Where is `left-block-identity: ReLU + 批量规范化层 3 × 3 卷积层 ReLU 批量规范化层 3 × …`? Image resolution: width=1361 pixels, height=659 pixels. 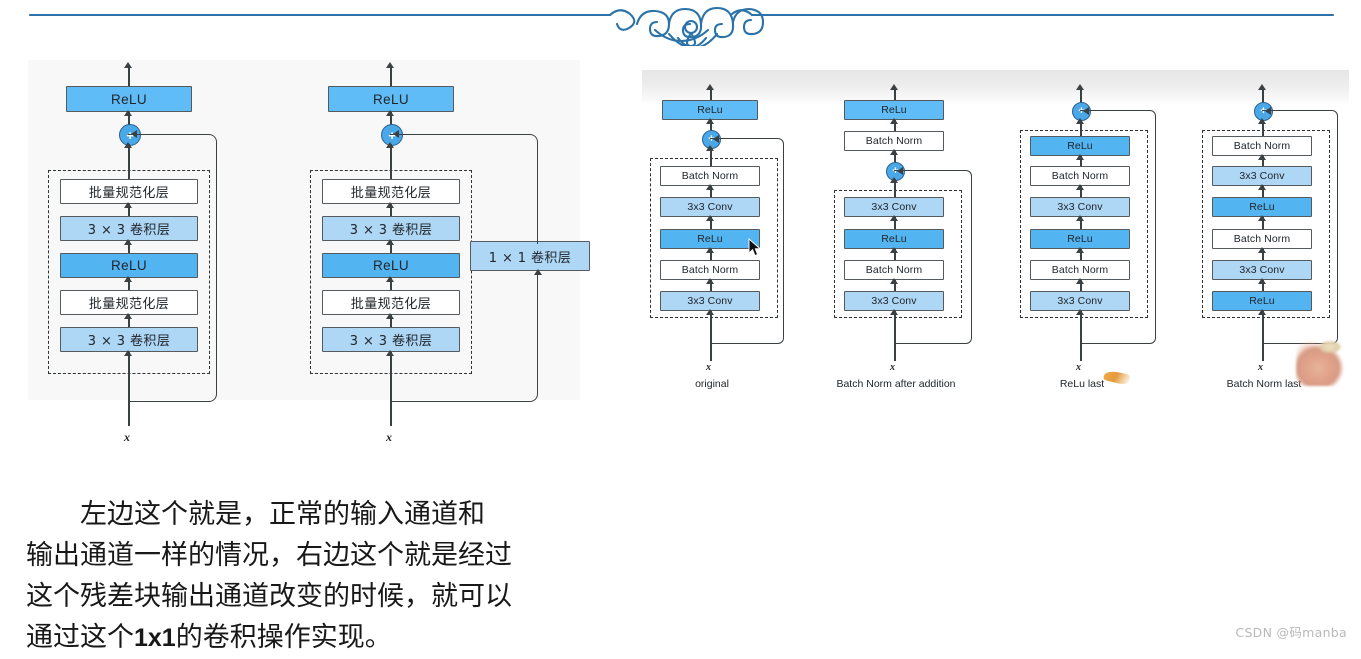
left-block-identity: ReLU + 批量规范化层 3 × 3 卷积层 ReLU 批量规范化层 3 × … is located at coordinates (163, 252).